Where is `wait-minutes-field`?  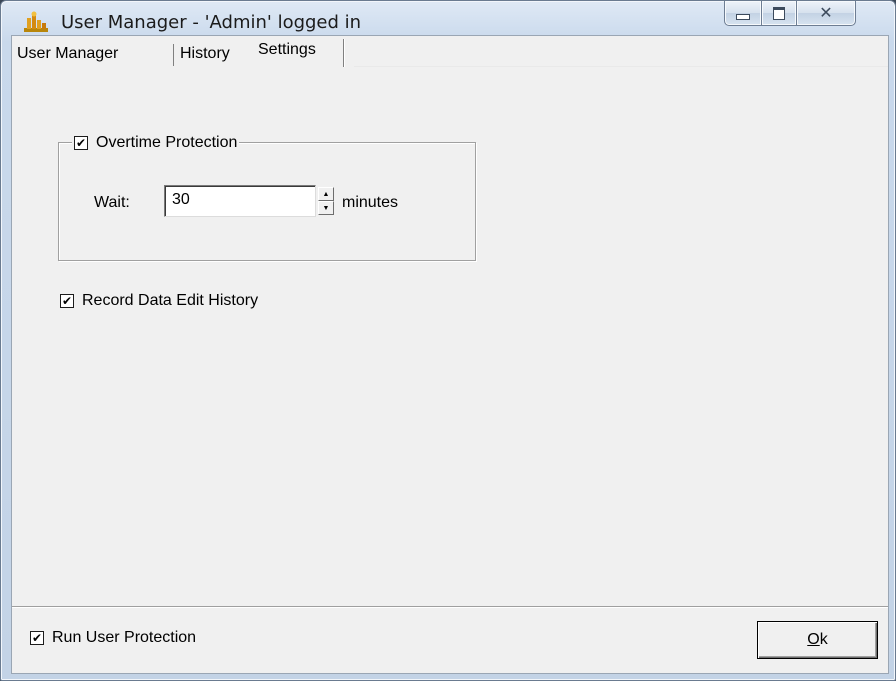 wait-minutes-field is located at coordinates (240, 201).